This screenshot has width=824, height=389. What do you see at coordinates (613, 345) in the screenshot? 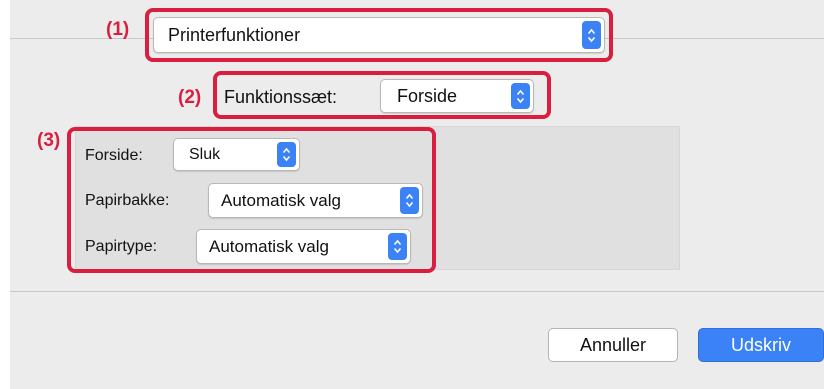
I see `cancel-button: Annuller` at bounding box center [613, 345].